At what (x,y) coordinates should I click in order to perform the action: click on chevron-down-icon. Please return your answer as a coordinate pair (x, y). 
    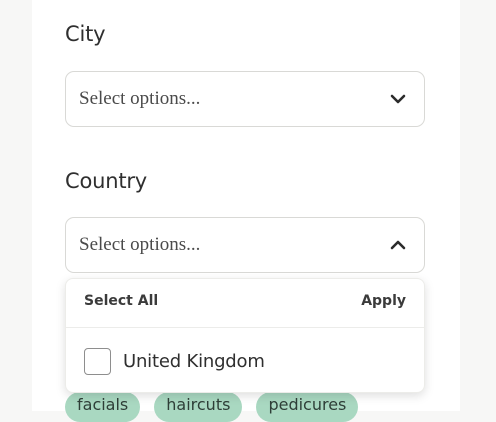
    Looking at the image, I should click on (398, 99).